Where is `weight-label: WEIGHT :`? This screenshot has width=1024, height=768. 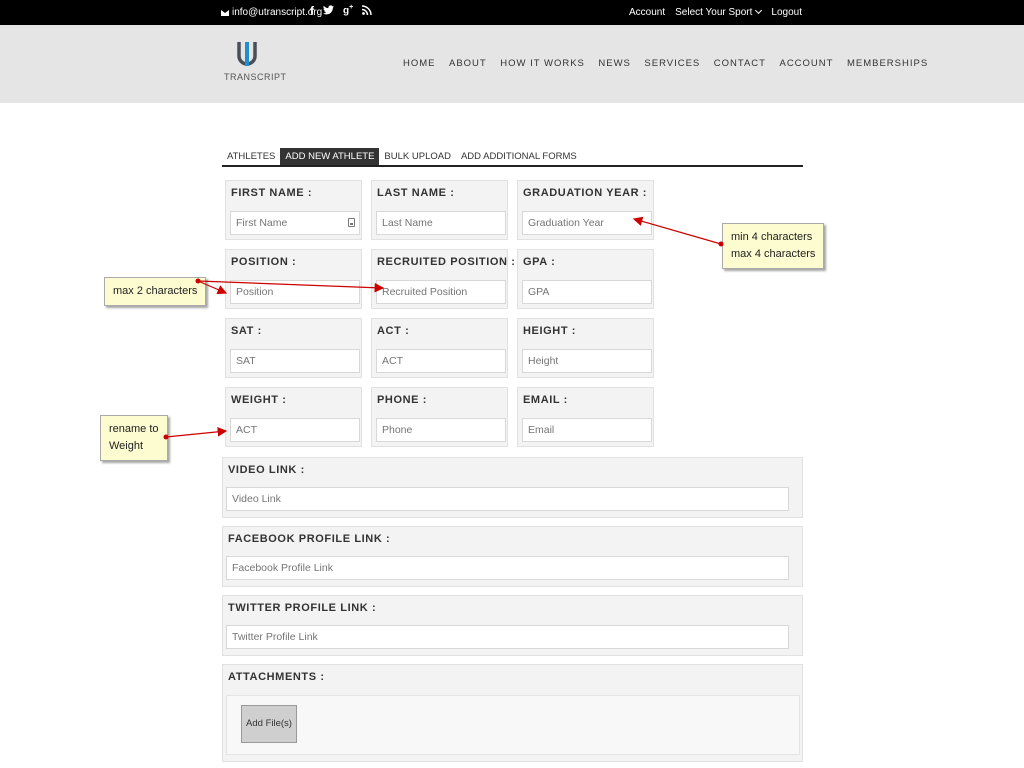
weight-label: WEIGHT : is located at coordinates (259, 400).